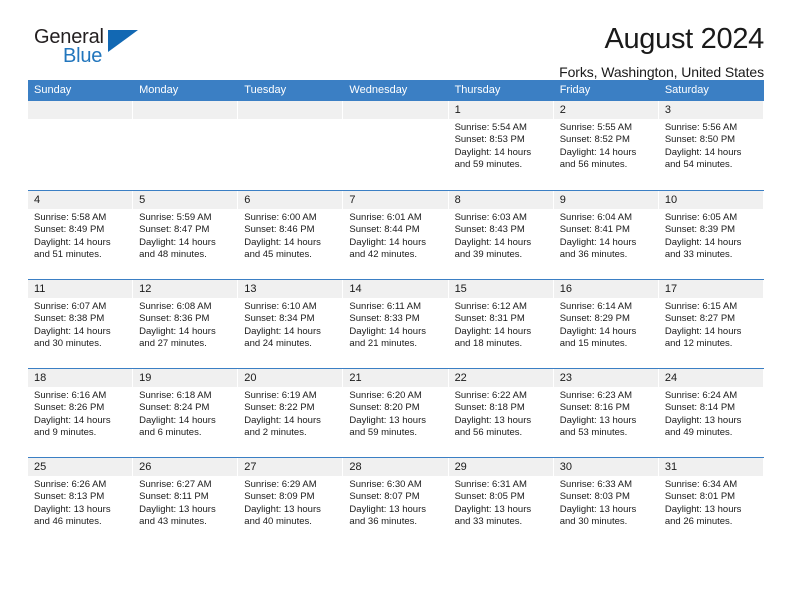  What do you see at coordinates (594, 230) in the screenshot?
I see `sunset-time: Sunset: 8:41 PM` at bounding box center [594, 230].